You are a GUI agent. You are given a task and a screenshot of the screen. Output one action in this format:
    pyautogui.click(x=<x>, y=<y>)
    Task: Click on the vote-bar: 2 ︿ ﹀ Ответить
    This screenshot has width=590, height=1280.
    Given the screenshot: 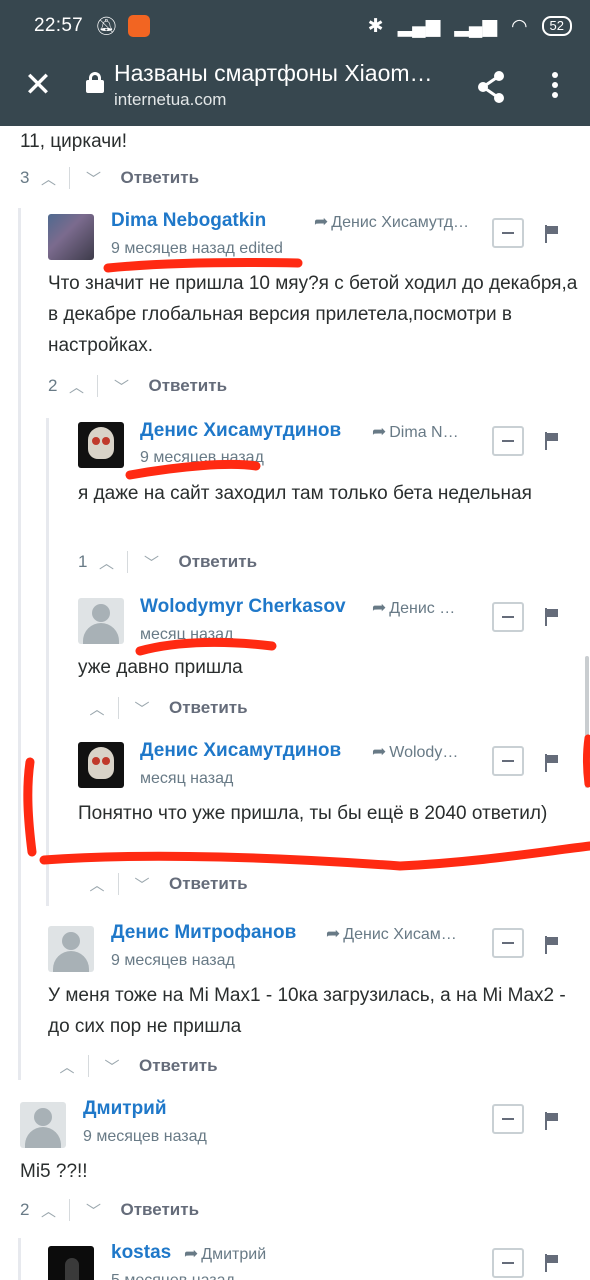 What is the action you would take?
    pyautogui.click(x=109, y=1210)
    